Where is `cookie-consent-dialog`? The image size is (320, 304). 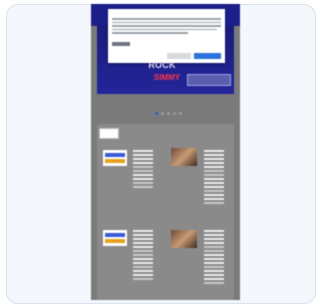 cookie-consent-dialog is located at coordinates (166, 36).